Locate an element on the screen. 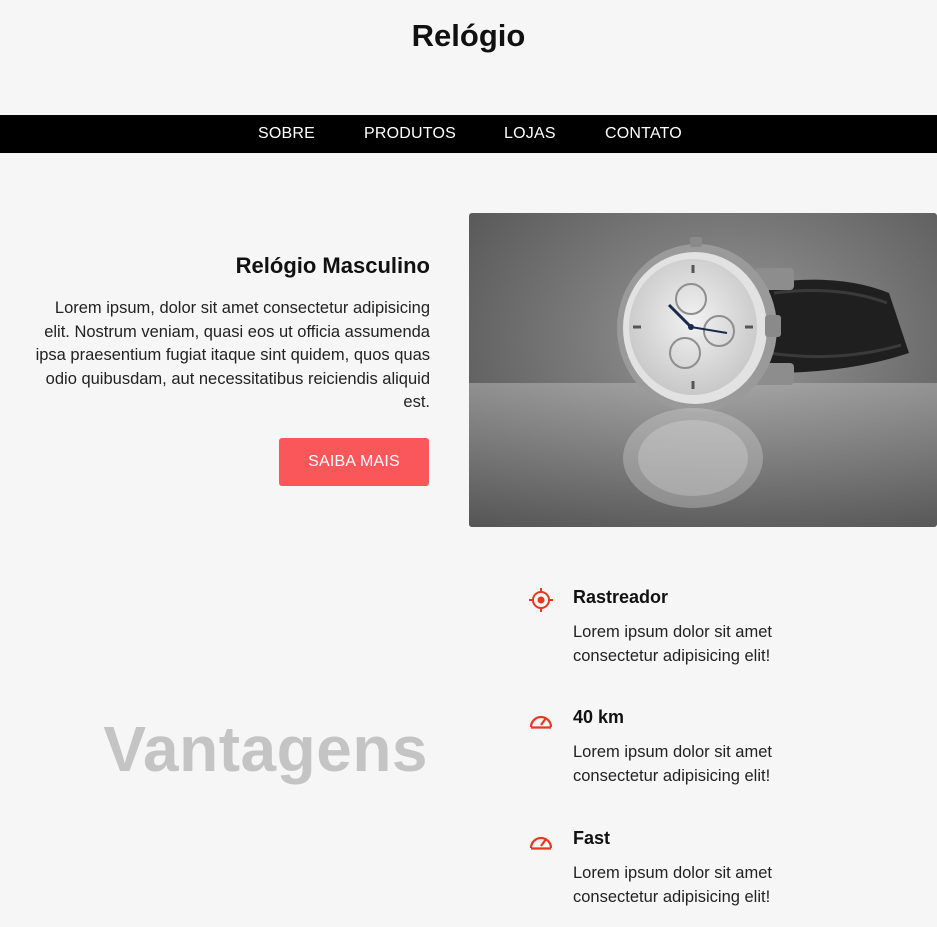  feature-title: Rastreador is located at coordinates (621, 597).